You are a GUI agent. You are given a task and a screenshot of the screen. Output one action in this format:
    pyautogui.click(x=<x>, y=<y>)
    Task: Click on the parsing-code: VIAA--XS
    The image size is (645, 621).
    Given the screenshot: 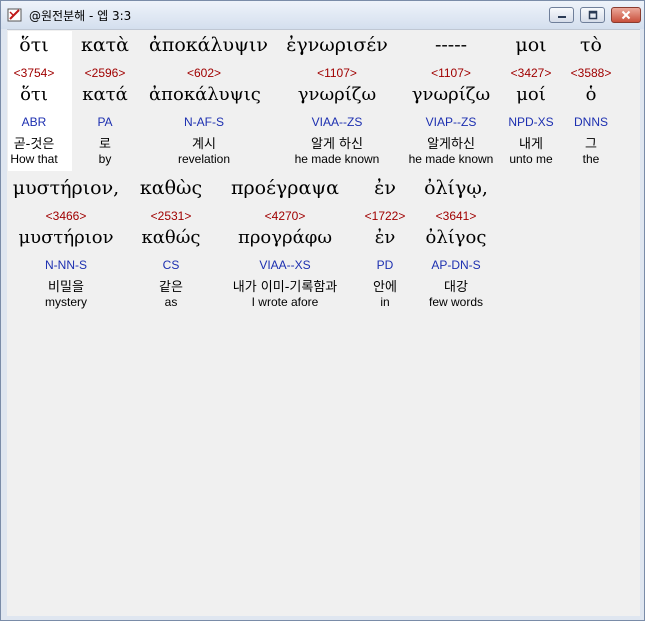 What is the action you would take?
    pyautogui.click(x=285, y=265)
    